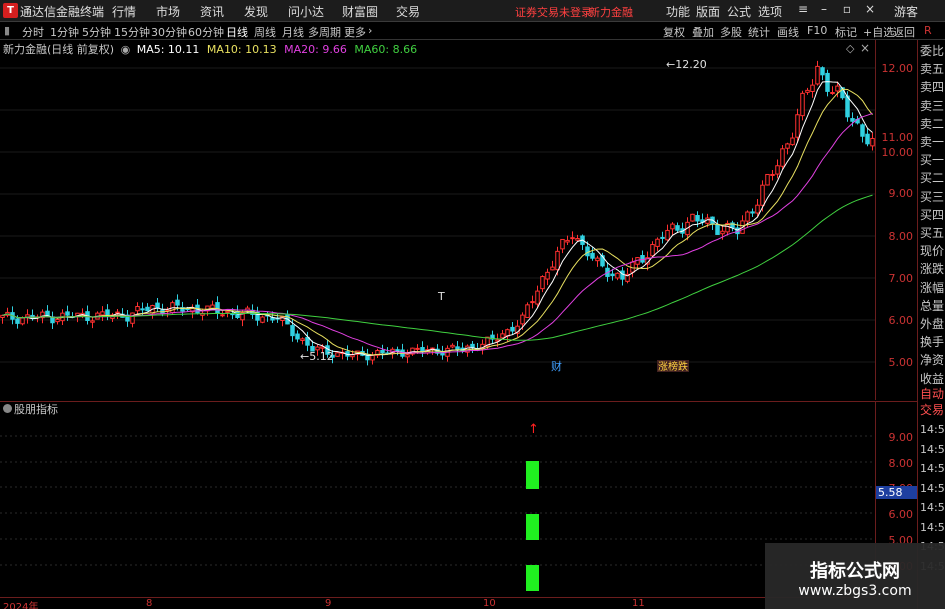  What do you see at coordinates (788, 32) in the screenshot?
I see `draw-button: 画线` at bounding box center [788, 32].